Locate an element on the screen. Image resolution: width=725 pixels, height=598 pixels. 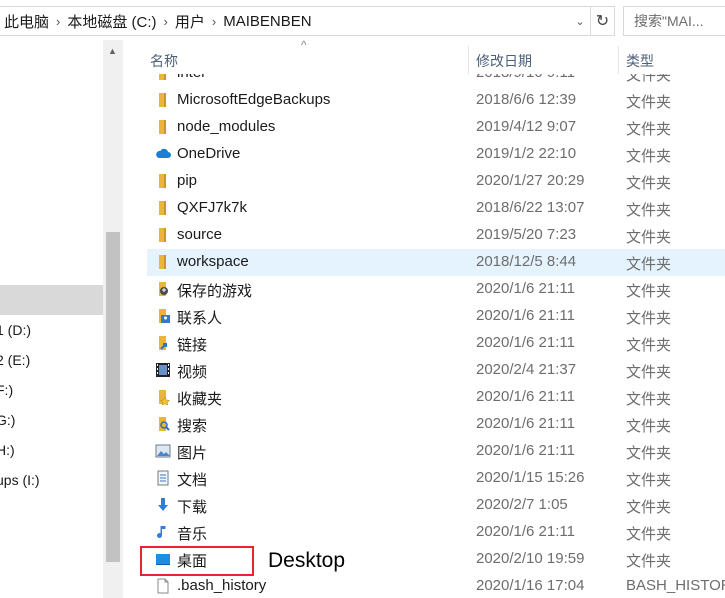
music-icon is located at coordinates (163, 532).